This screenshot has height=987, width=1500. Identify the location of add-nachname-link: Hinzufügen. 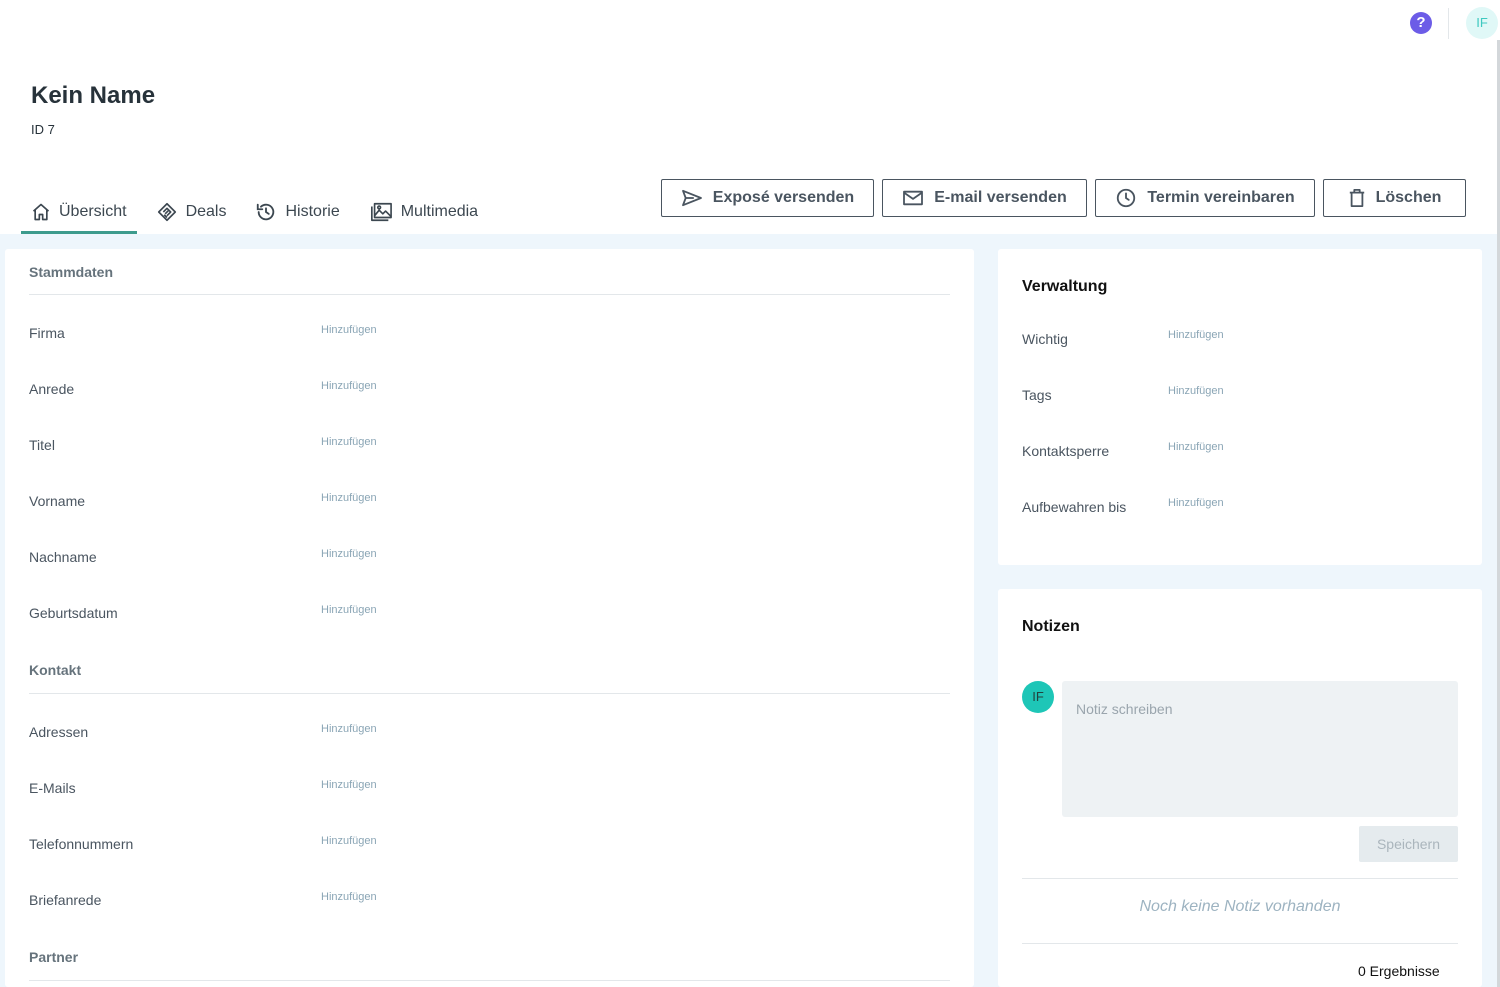
(349, 554).